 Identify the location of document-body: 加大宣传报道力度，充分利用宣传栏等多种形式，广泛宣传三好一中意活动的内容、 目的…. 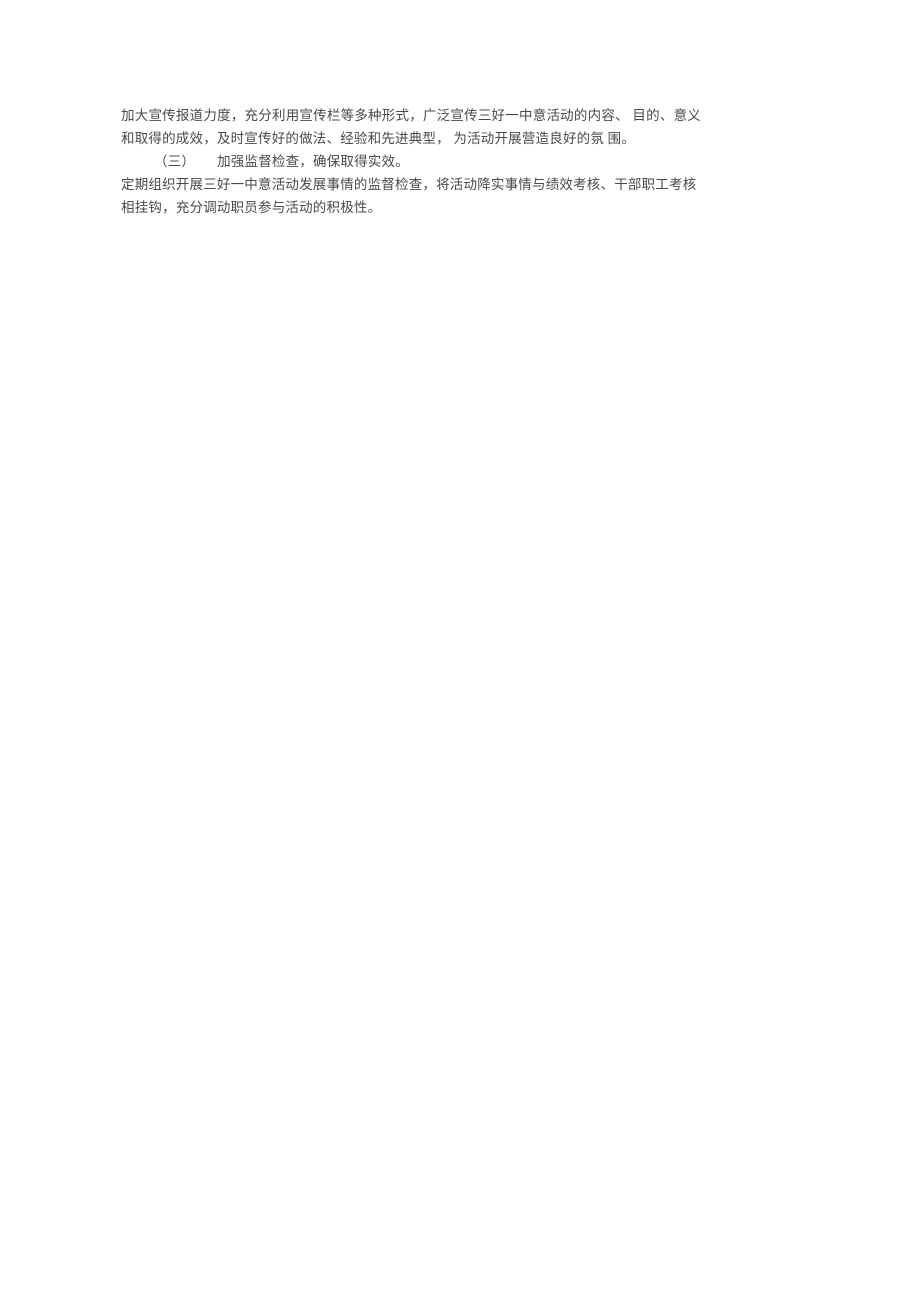
(411, 161).